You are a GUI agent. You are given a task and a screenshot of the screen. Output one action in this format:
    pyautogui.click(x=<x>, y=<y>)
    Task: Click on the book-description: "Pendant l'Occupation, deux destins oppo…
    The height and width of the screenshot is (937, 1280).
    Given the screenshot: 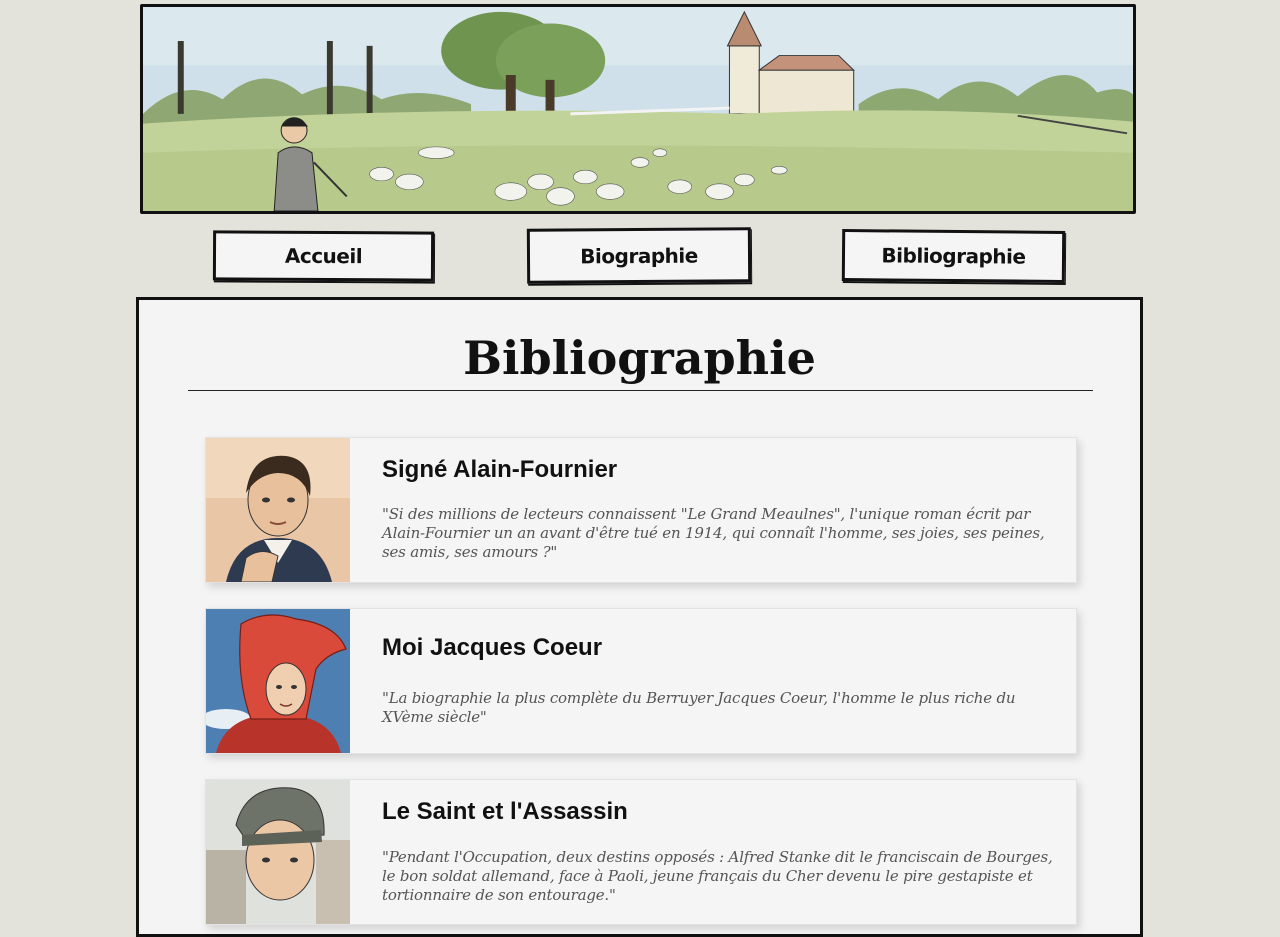 What is the action you would take?
    pyautogui.click(x=717, y=876)
    